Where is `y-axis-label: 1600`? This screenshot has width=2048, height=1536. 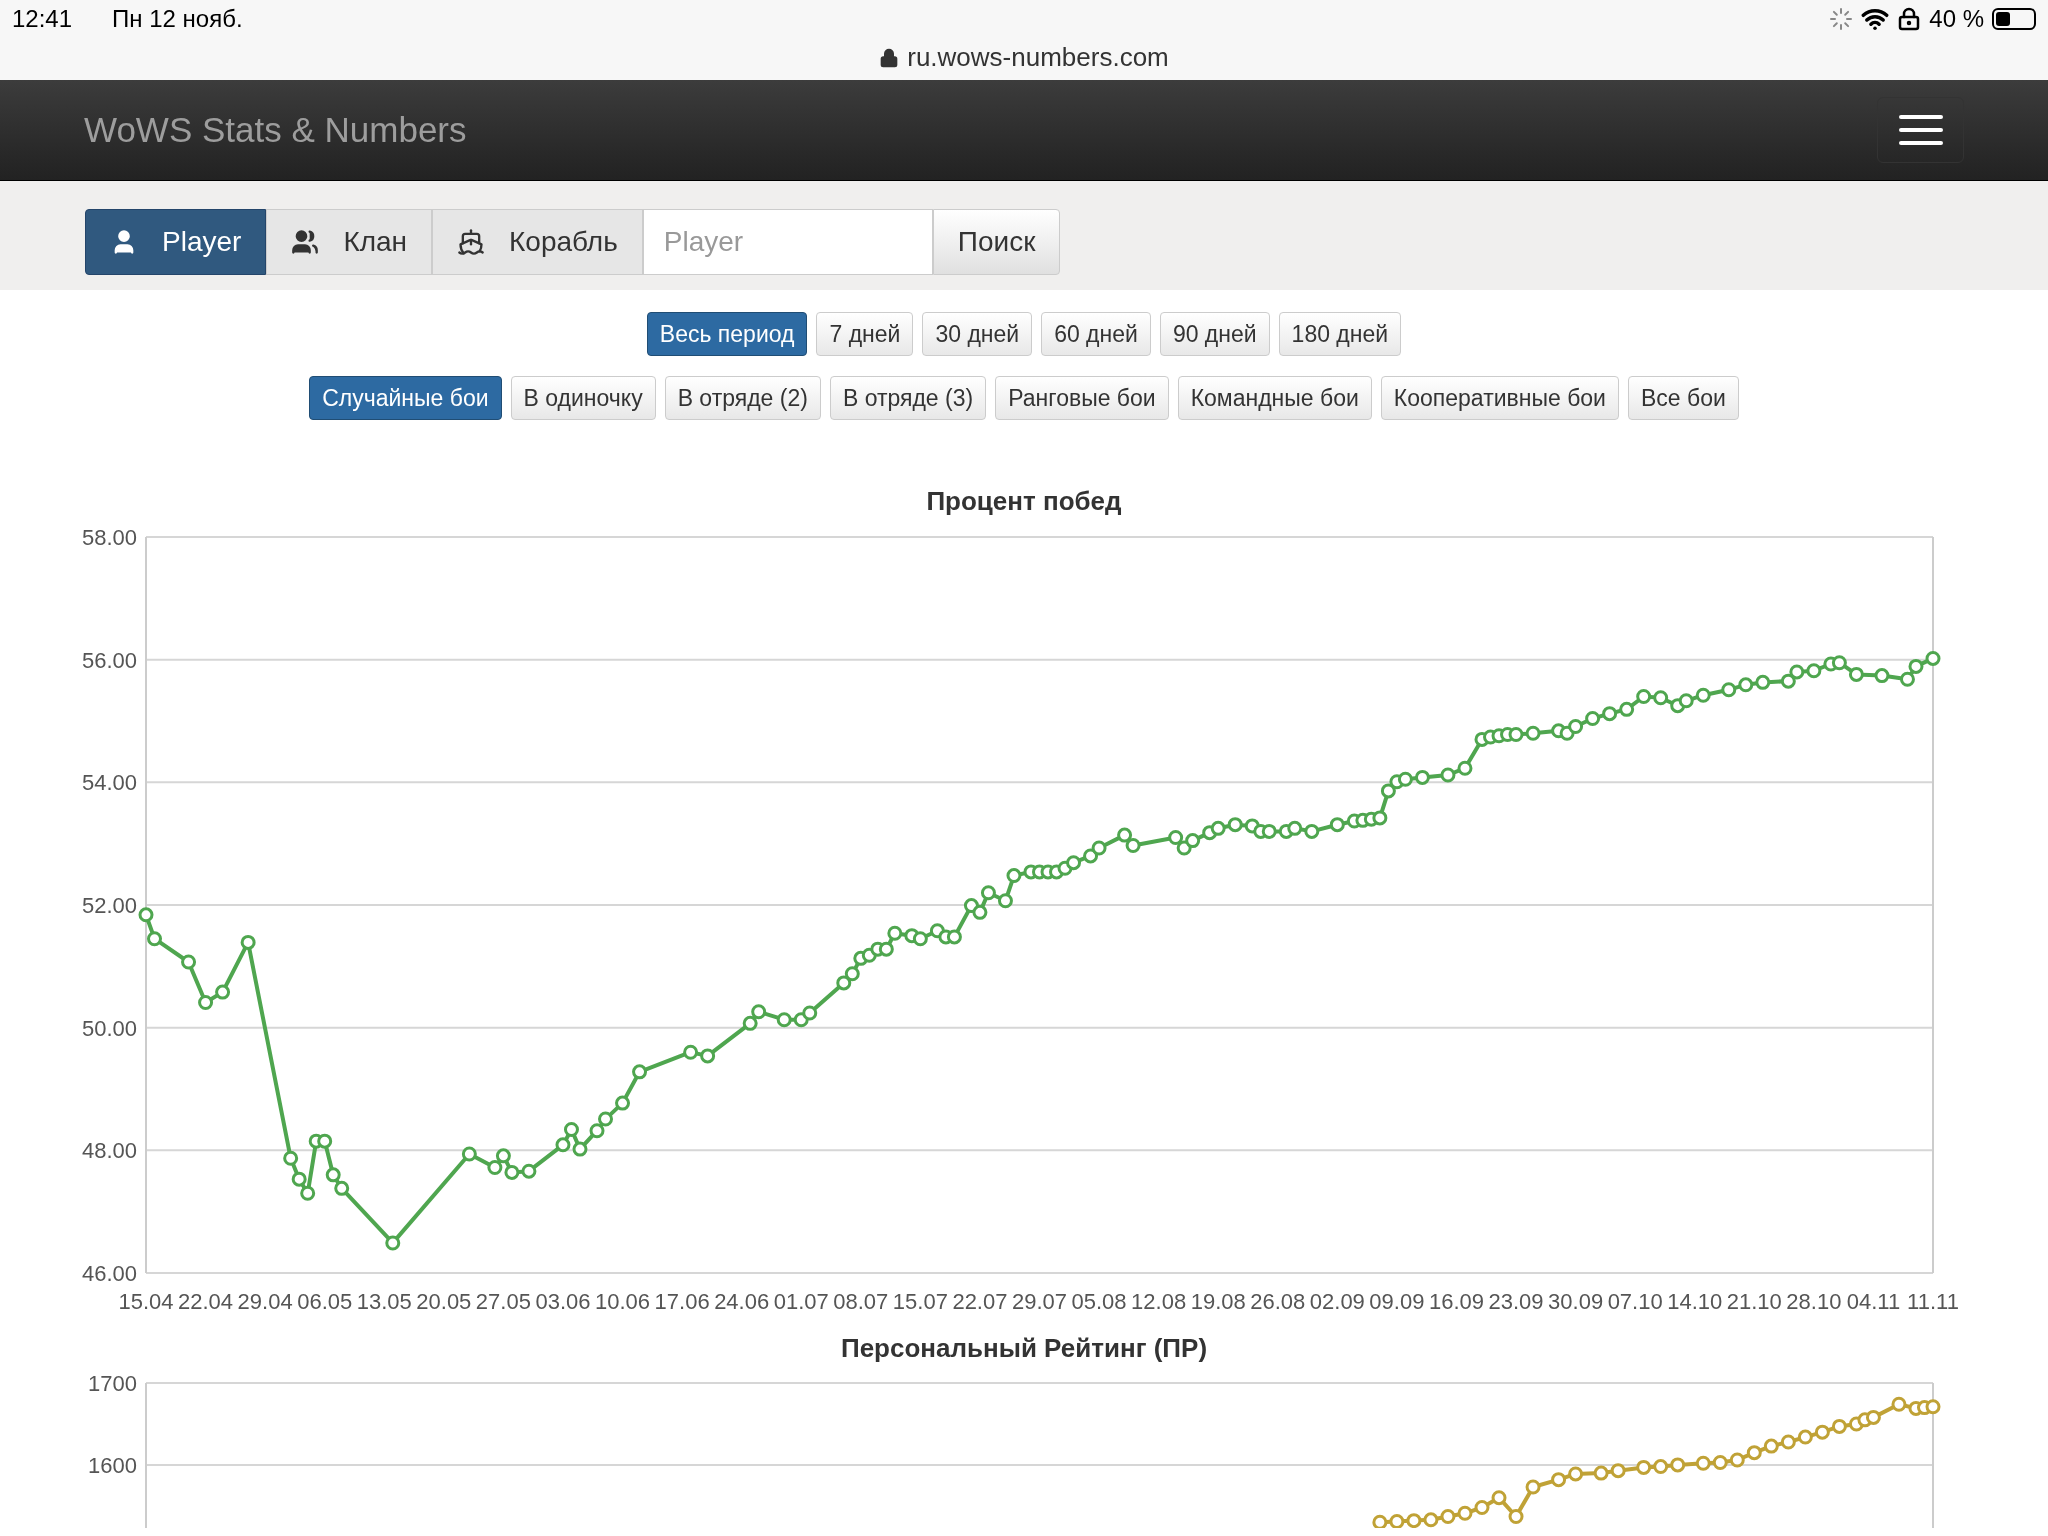
y-axis-label: 1600 is located at coordinates (112, 1465).